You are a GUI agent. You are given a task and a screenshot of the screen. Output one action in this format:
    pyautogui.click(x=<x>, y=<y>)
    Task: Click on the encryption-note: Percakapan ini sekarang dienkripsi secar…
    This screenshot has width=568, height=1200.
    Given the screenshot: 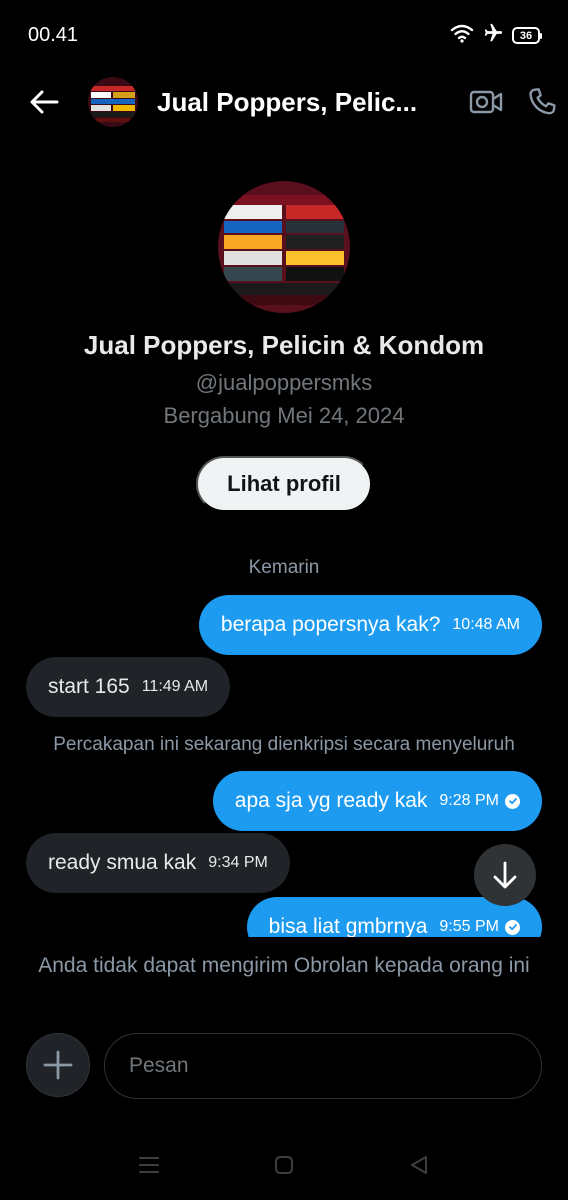 What is the action you would take?
    pyautogui.click(x=284, y=744)
    